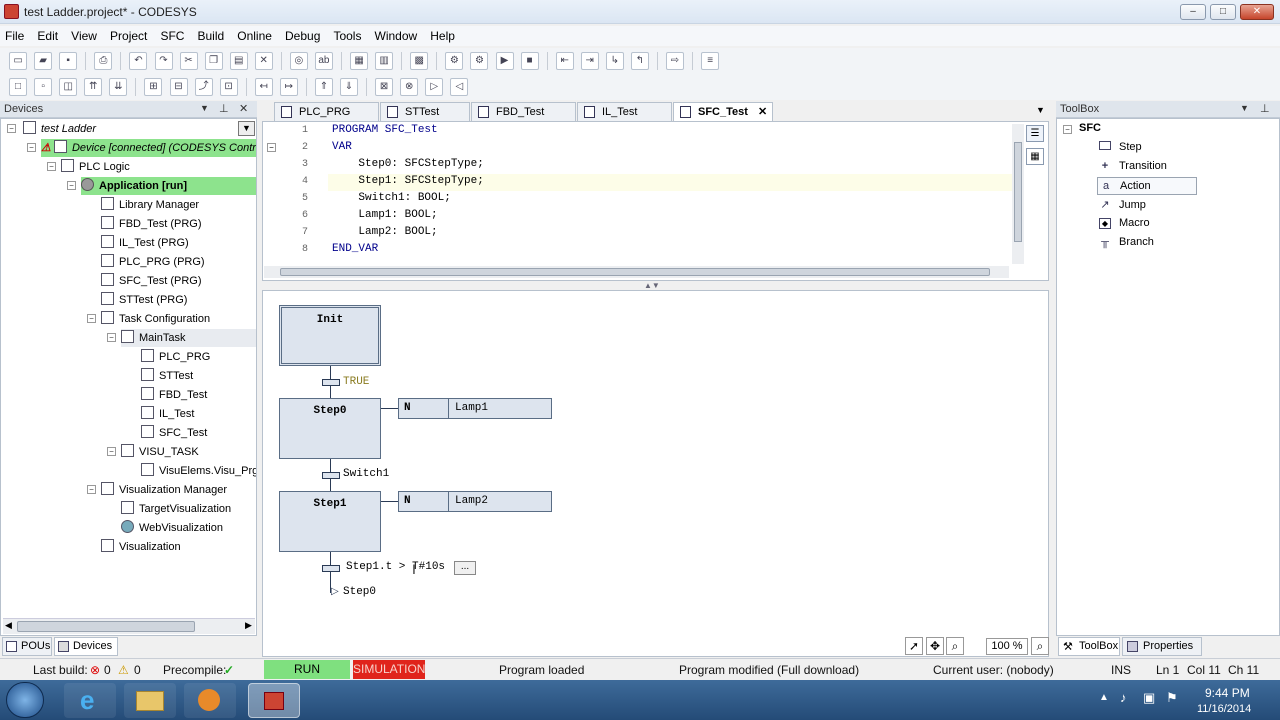 Image resolution: width=1280 pixels, height=720 pixels. Describe the element at coordinates (128, 34) in the screenshot. I see `menu-project: Project` at that location.